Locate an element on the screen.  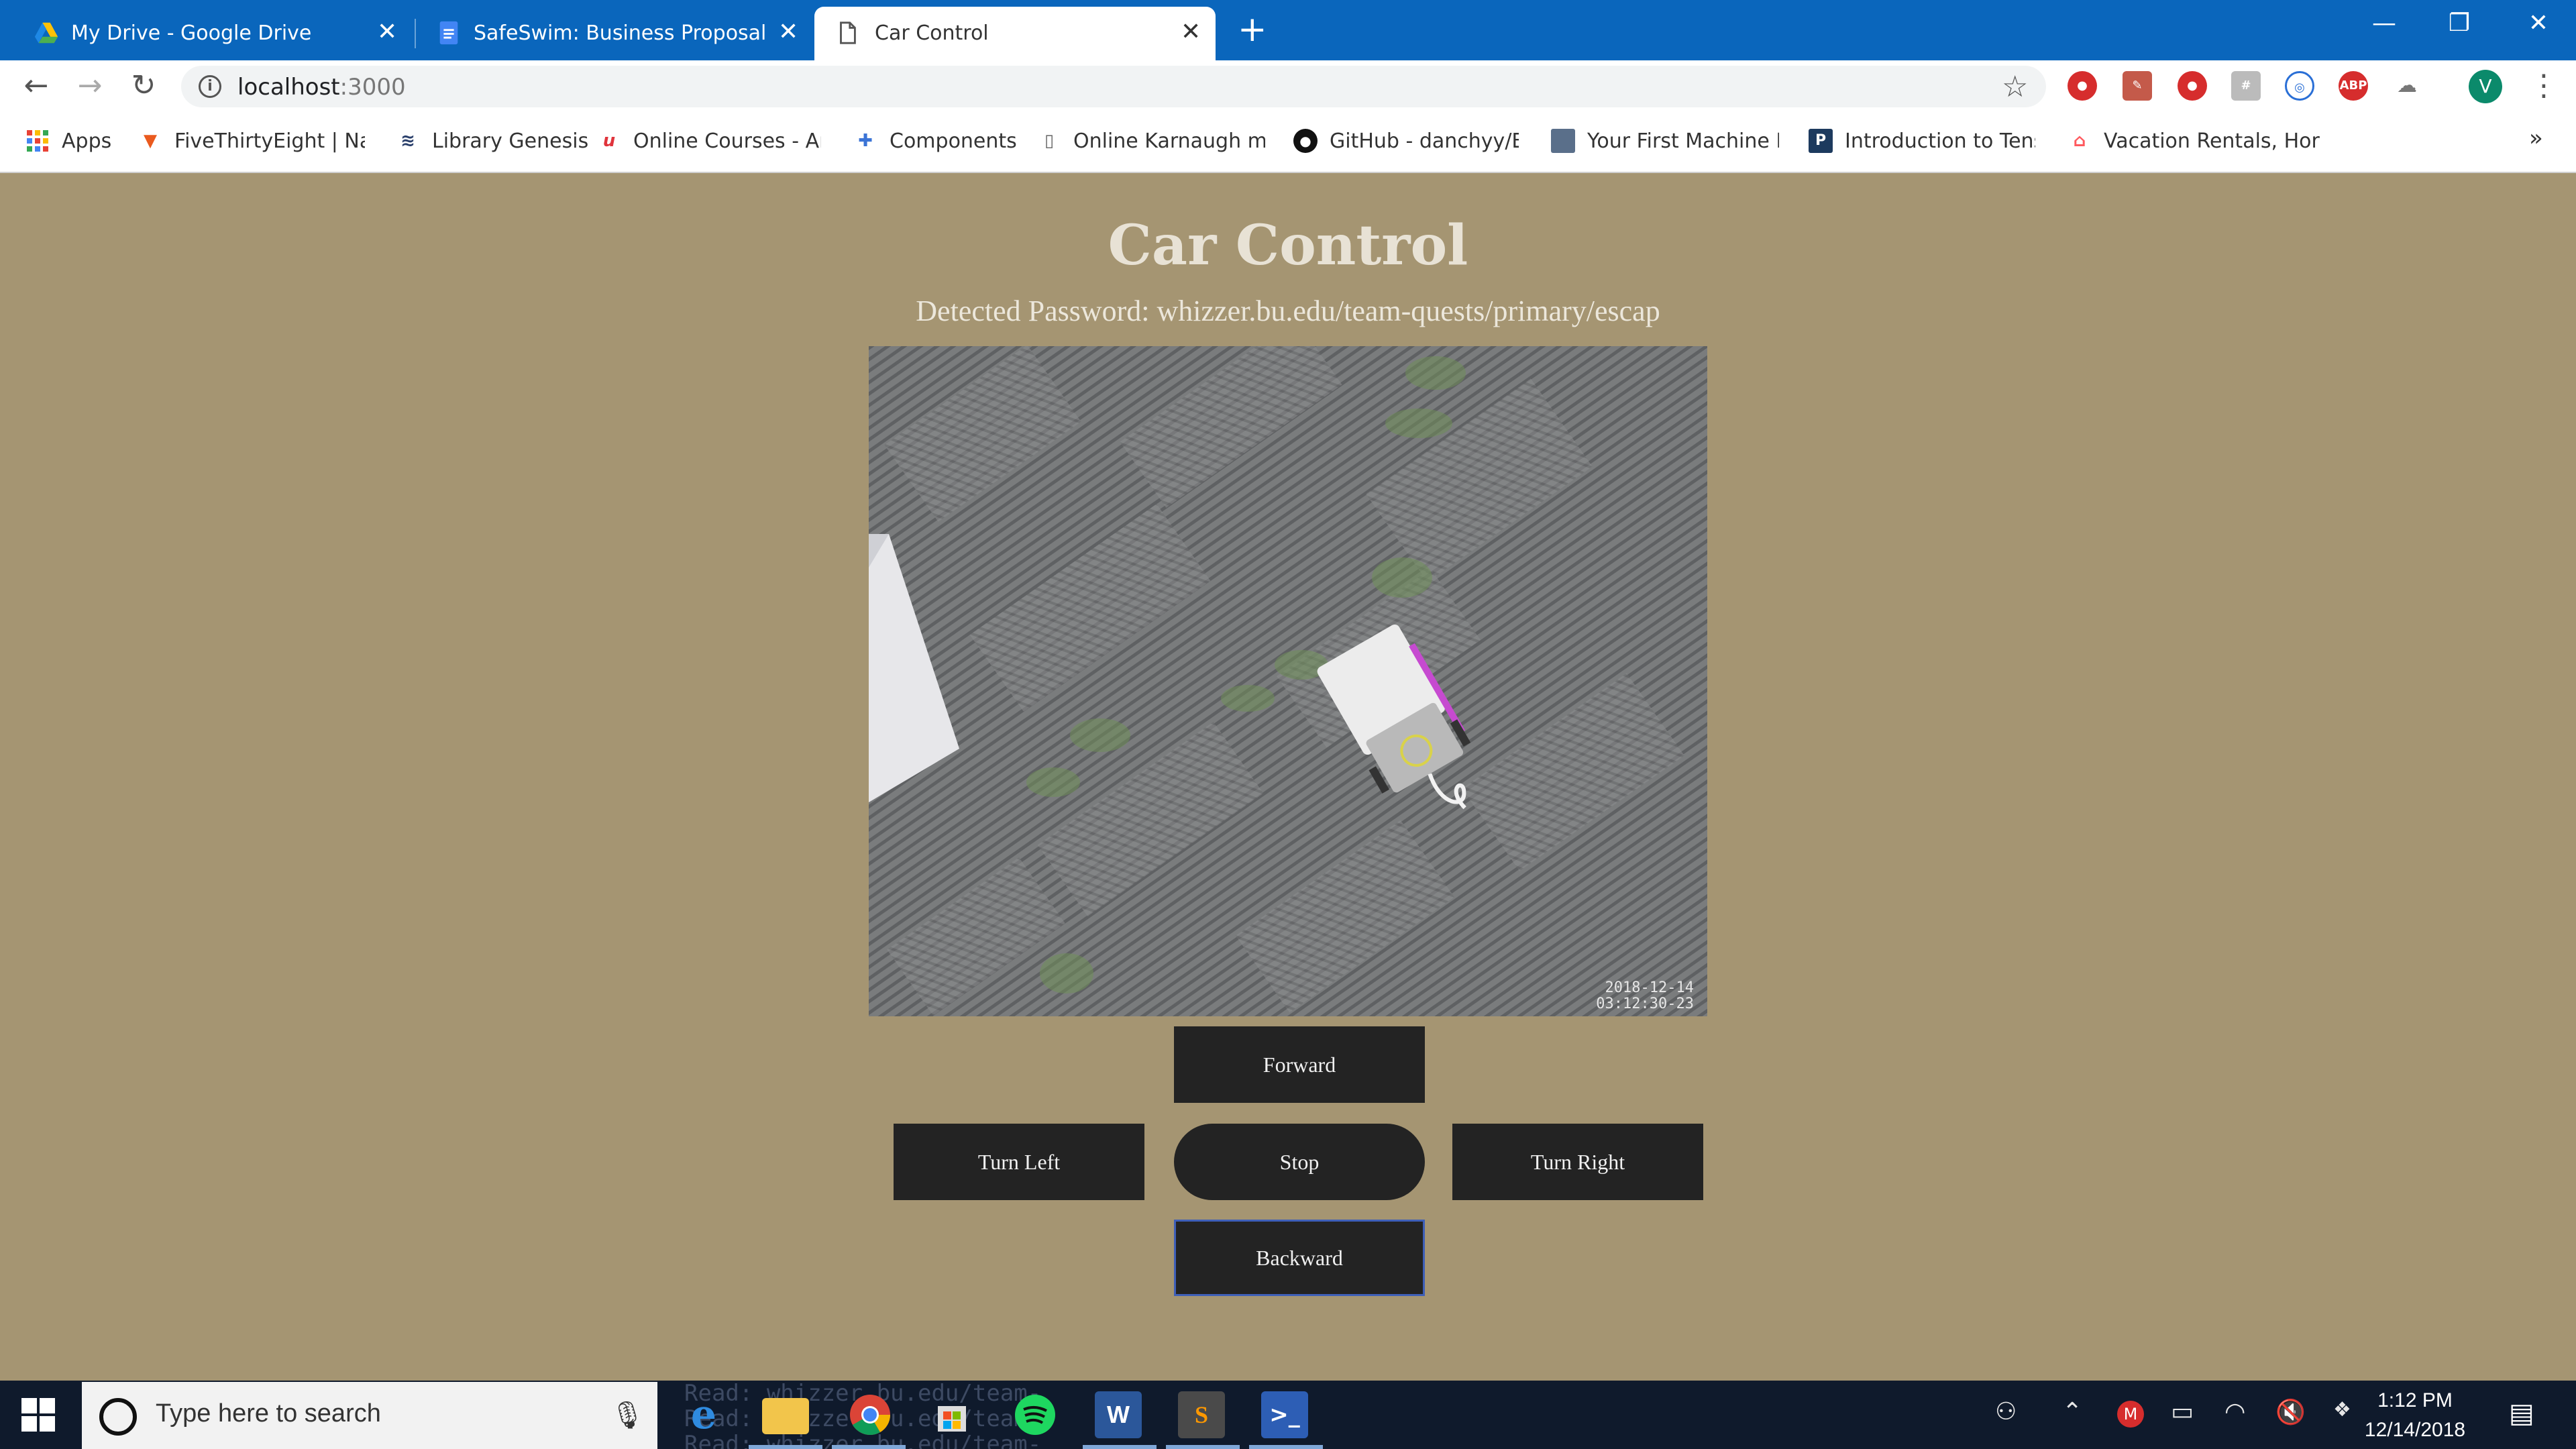
back-arrow-icon: ← is located at coordinates (36, 86).